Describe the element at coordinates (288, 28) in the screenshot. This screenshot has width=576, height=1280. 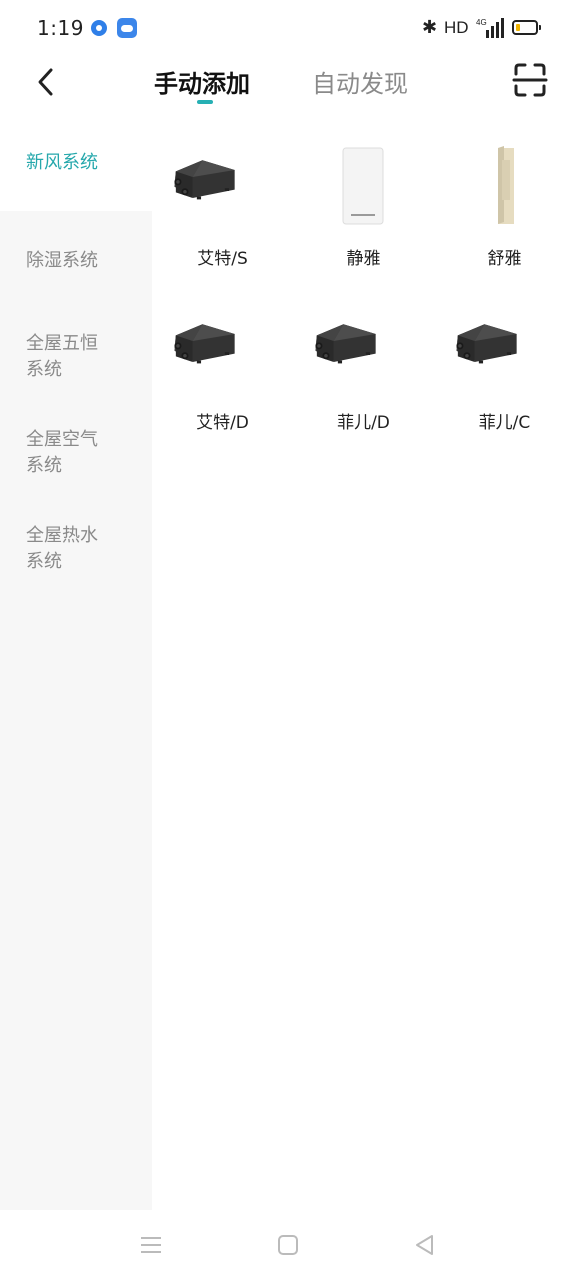
I see `status-bar: 1:19 ✱ HD 4G` at that location.